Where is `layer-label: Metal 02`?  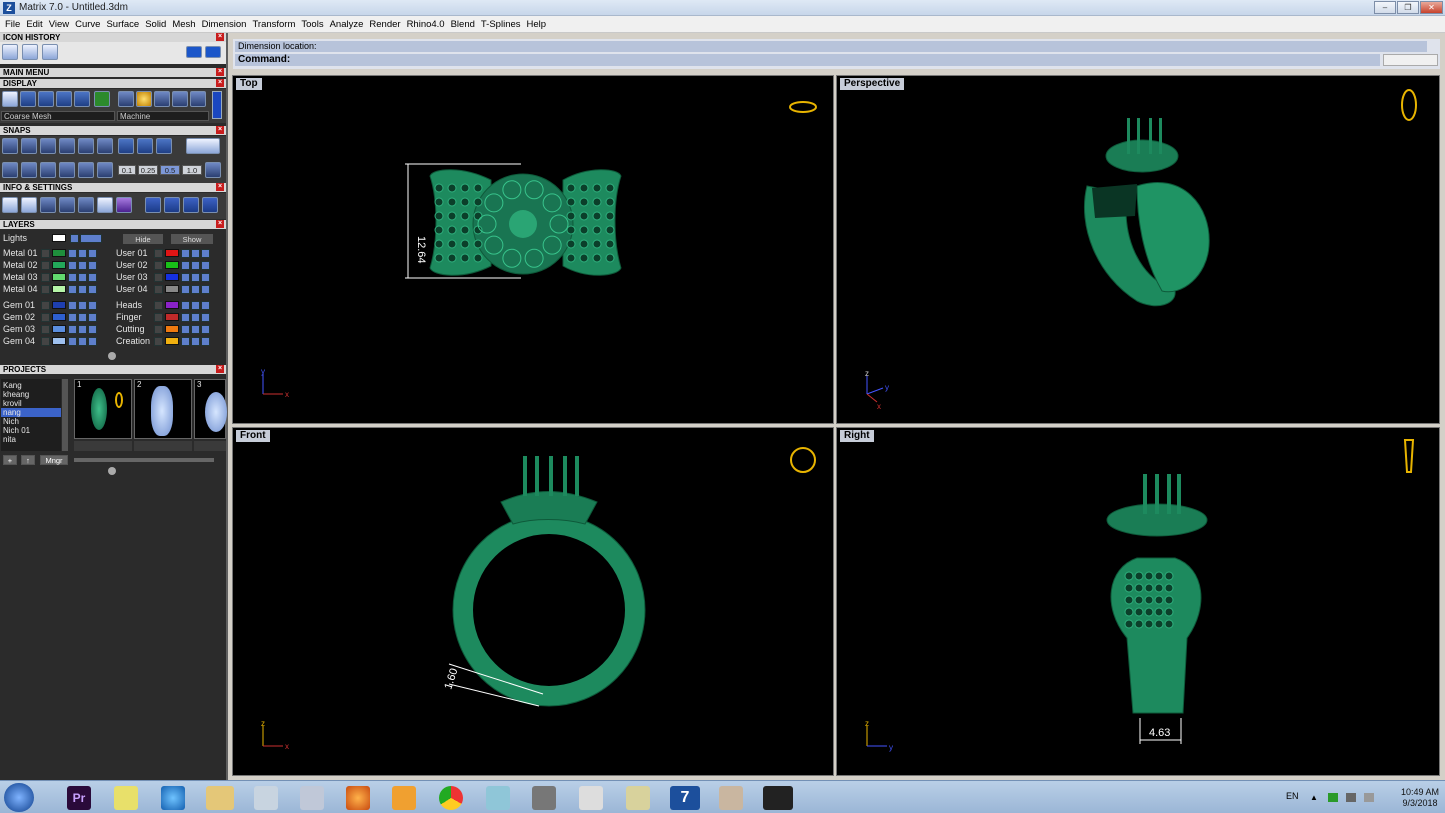
layer-label: Metal 02 is located at coordinates (20, 265).